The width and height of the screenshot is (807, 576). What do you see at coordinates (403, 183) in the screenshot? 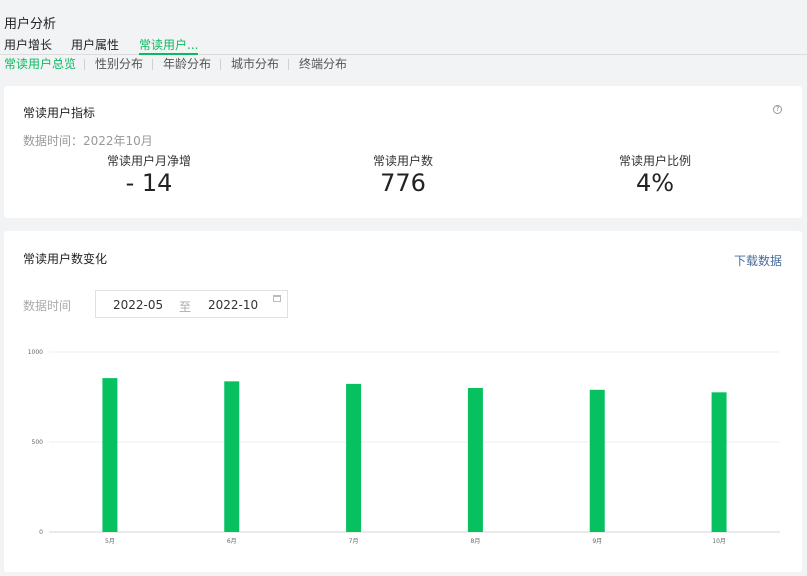
I see `metric-value: 776` at bounding box center [403, 183].